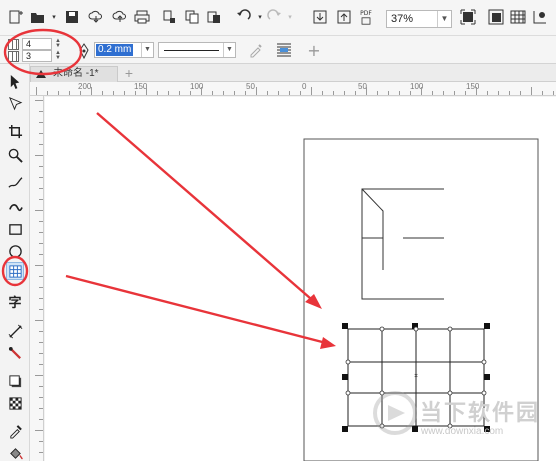 Image resolution: width=556 pixels, height=461 pixels. Describe the element at coordinates (15, 403) in the screenshot. I see `transparency-tool-icon` at that location.